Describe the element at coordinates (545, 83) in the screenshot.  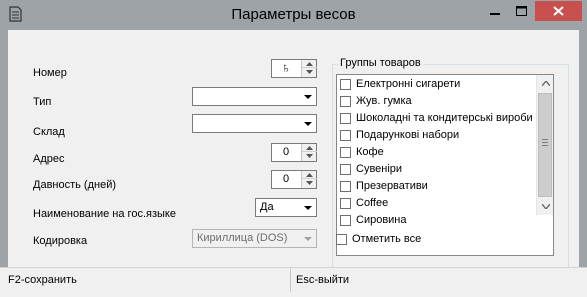
I see `scroll-up-icon` at that location.